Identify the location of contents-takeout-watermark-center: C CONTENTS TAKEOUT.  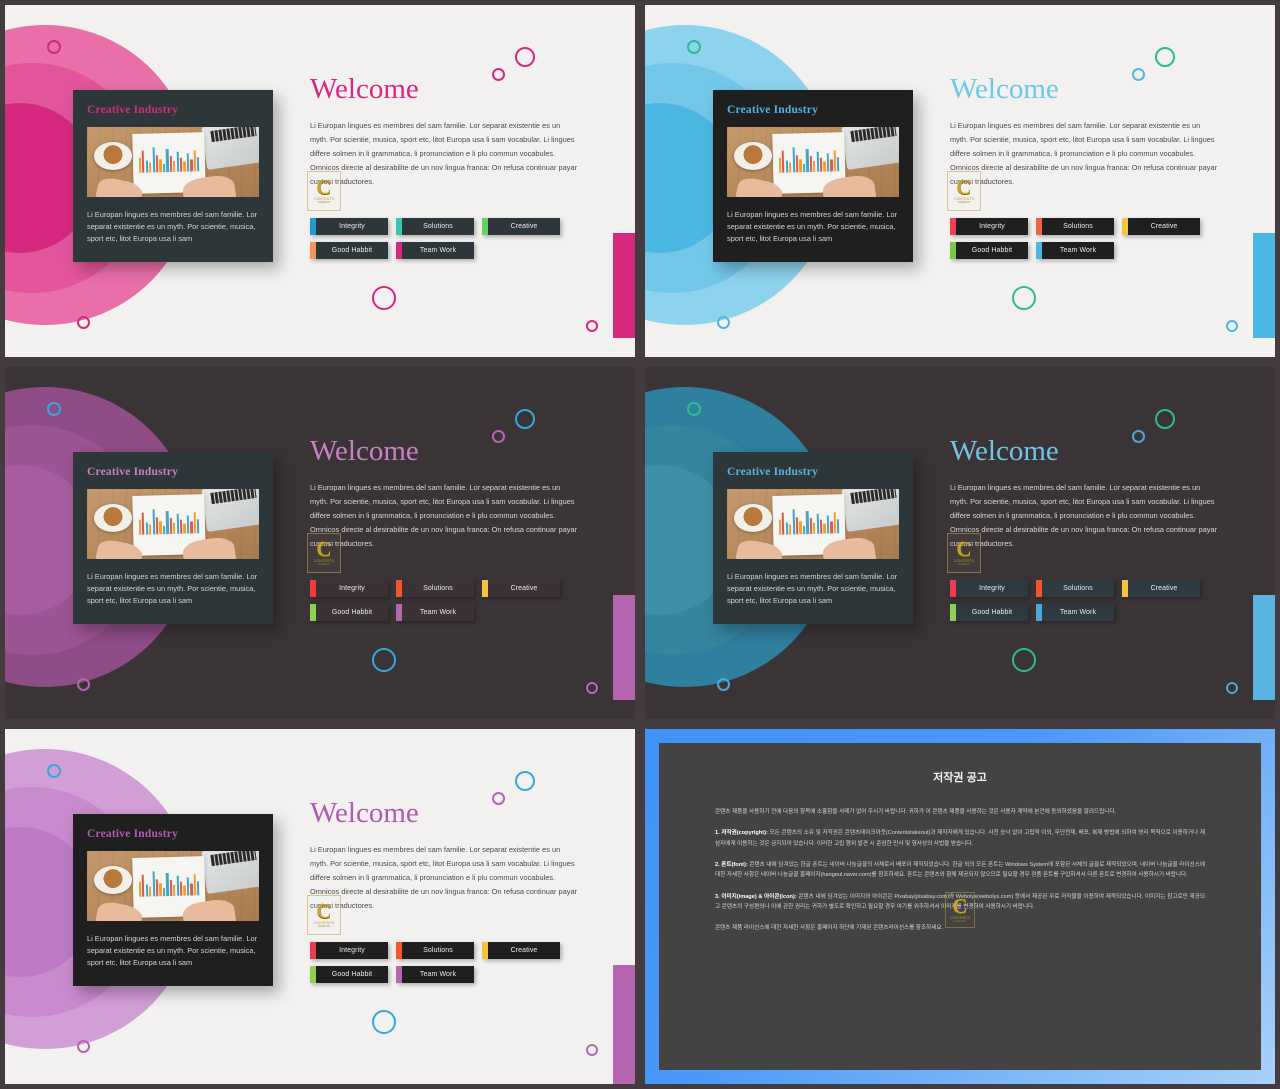
(960, 910).